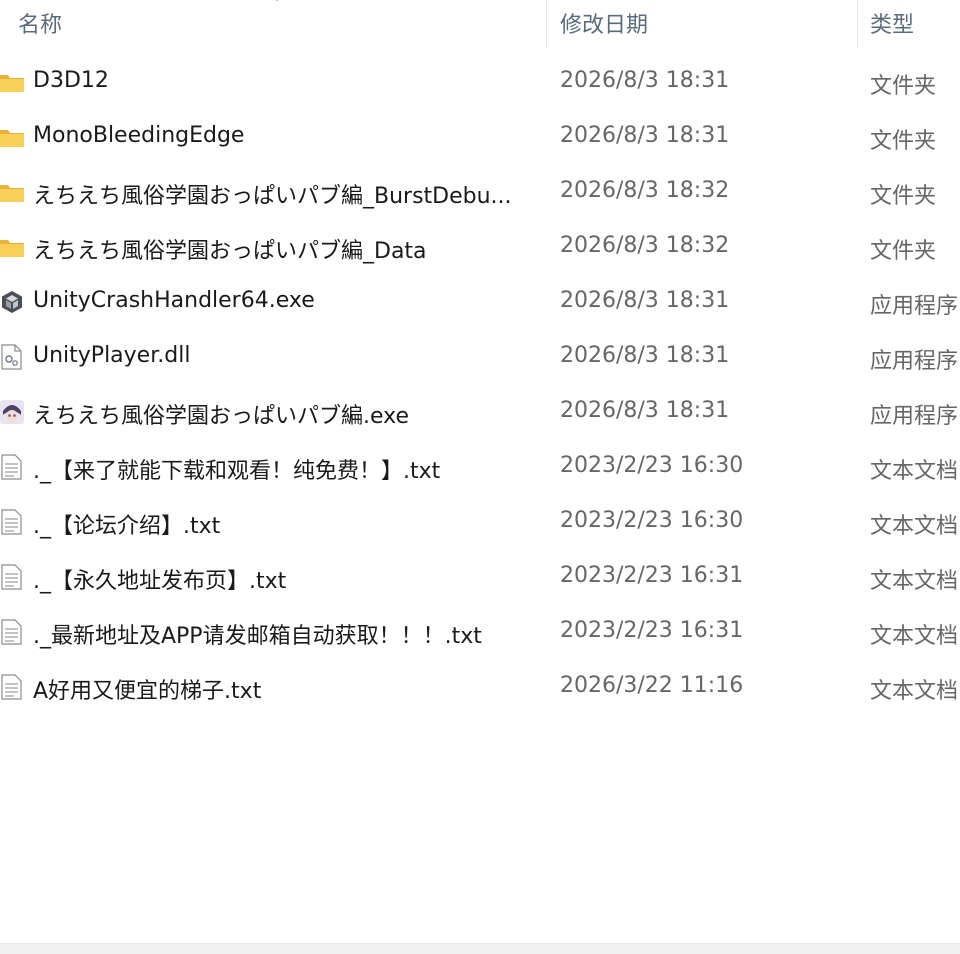 The image size is (960, 954). What do you see at coordinates (652, 685) in the screenshot?
I see `file-date: 2026/3/22 11:16` at bounding box center [652, 685].